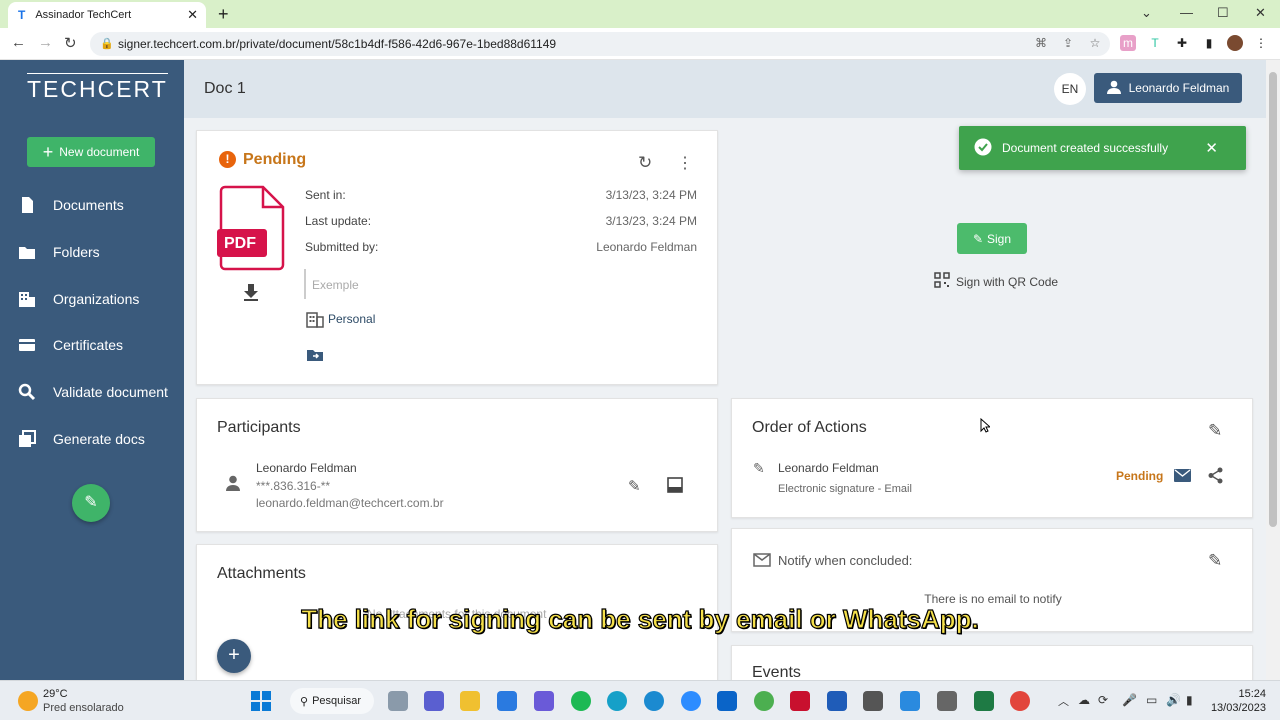 The image size is (1280, 720). Describe the element at coordinates (18, 42) in the screenshot. I see `back-icon: ←` at that location.